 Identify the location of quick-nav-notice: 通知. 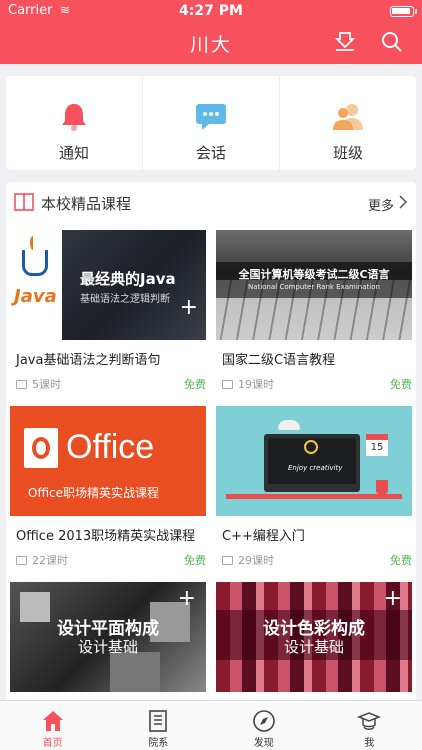
(74, 123).